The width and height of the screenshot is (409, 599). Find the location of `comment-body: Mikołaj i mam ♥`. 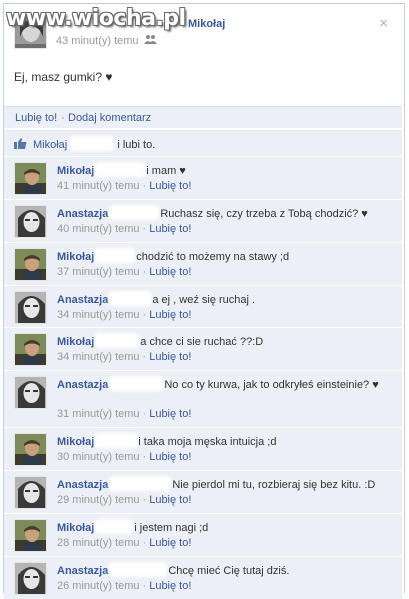

comment-body: Mikołaj i mam ♥ is located at coordinates (224, 171).